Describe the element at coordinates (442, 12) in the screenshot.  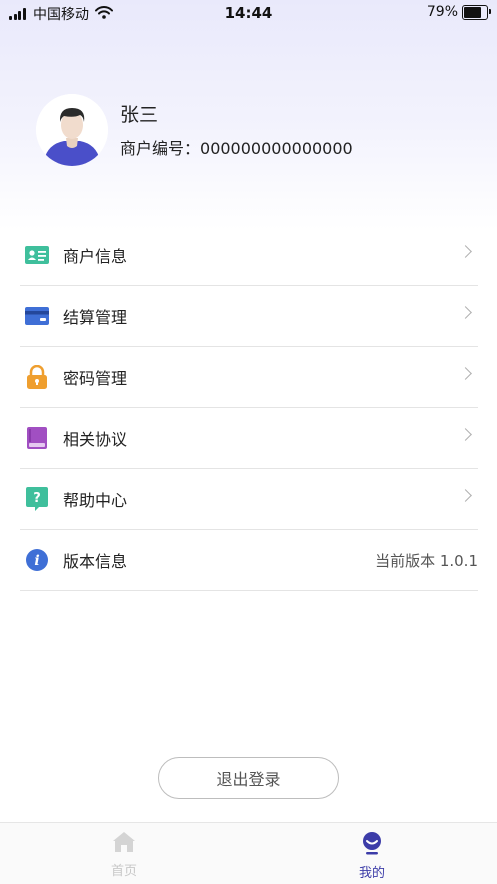
I see `battery-percent: 79%` at that location.